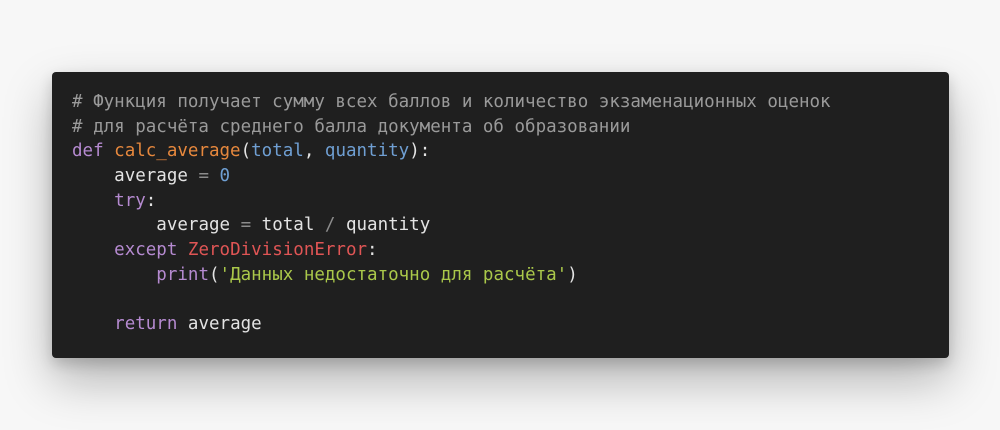 The width and height of the screenshot is (1000, 430). I want to click on exception-name: ZeroDivisionError, so click(277, 250).